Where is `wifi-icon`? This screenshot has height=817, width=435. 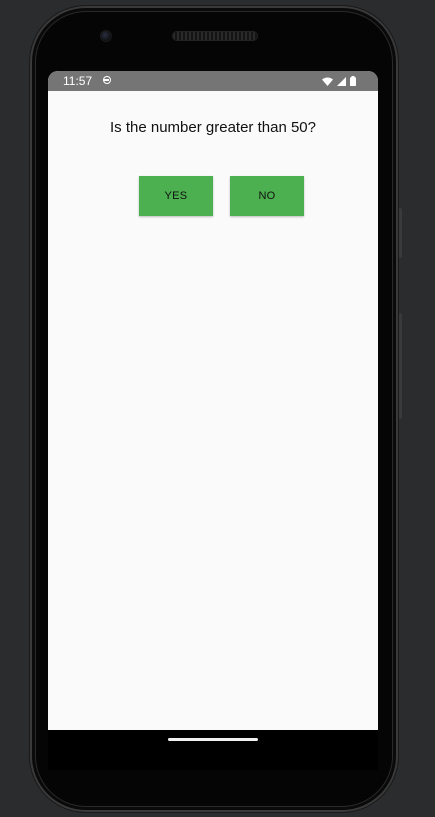 wifi-icon is located at coordinates (327, 81).